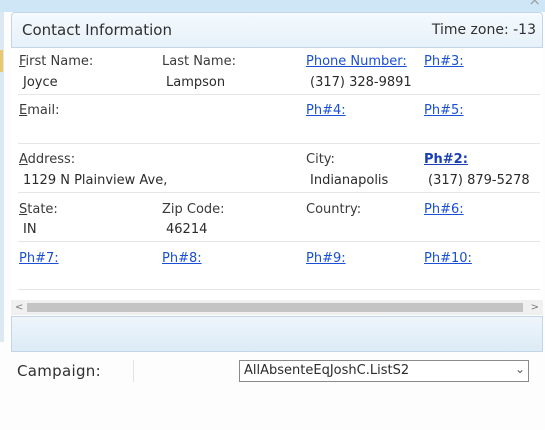  What do you see at coordinates (327, 370) in the screenshot?
I see `campaign-selected-value: AllAbsenteEqJoshC.ListS2` at bounding box center [327, 370].